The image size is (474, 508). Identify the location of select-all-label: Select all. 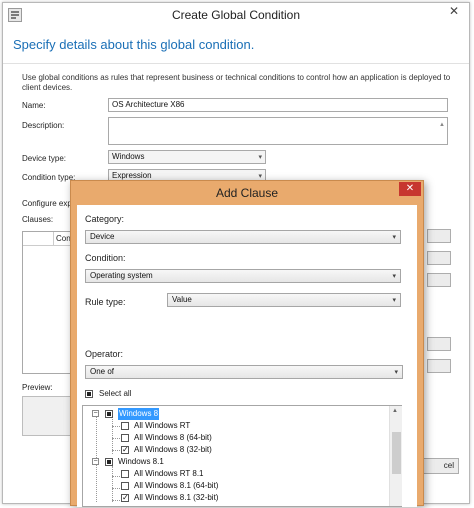
(115, 393).